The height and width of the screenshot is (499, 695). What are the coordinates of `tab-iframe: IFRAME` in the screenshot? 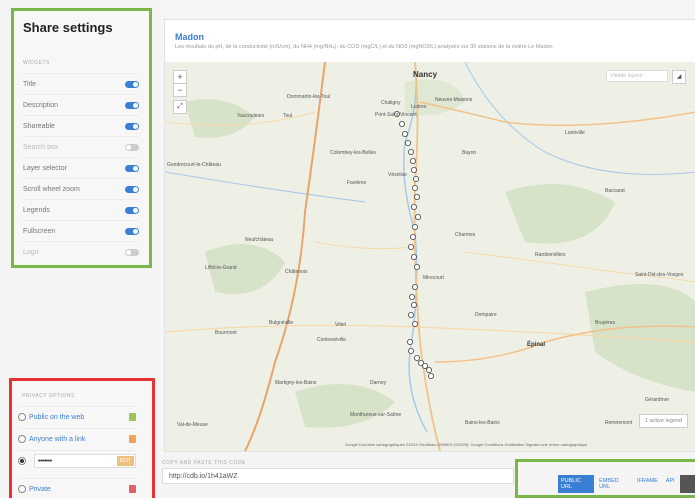 It's located at (647, 484).